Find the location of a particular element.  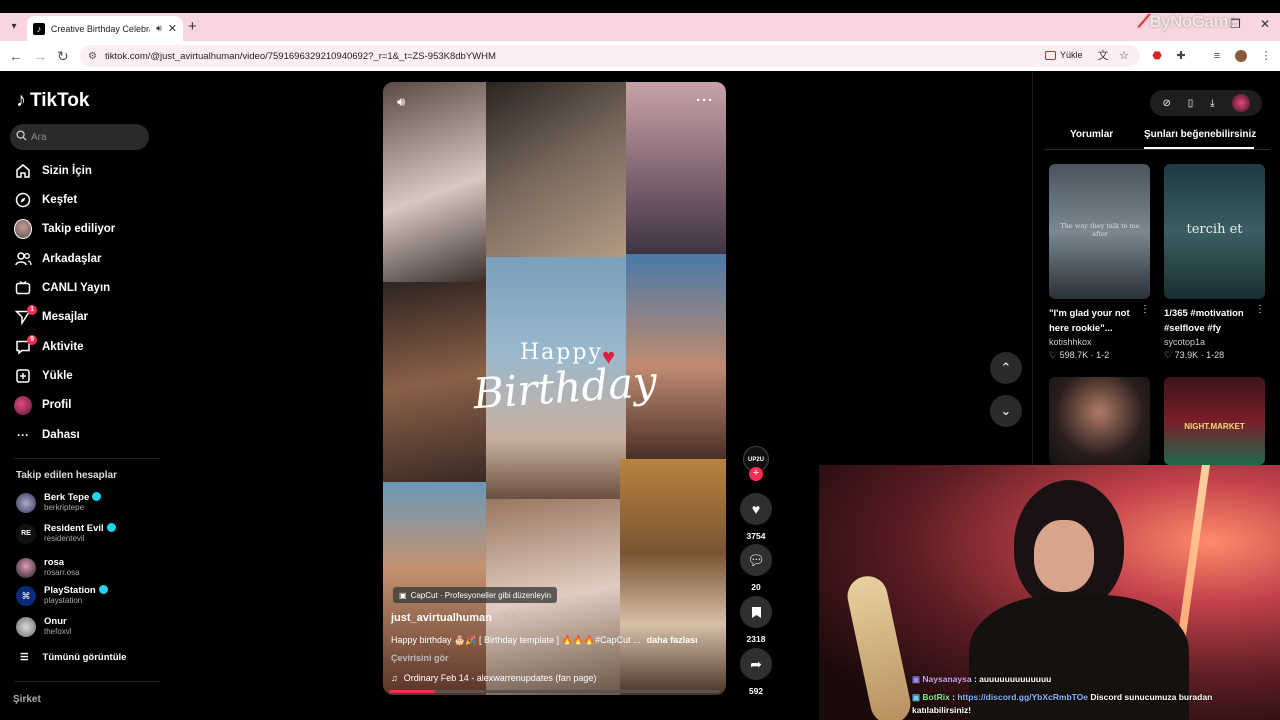

nav-live: CANLI Yayın is located at coordinates (62, 288).